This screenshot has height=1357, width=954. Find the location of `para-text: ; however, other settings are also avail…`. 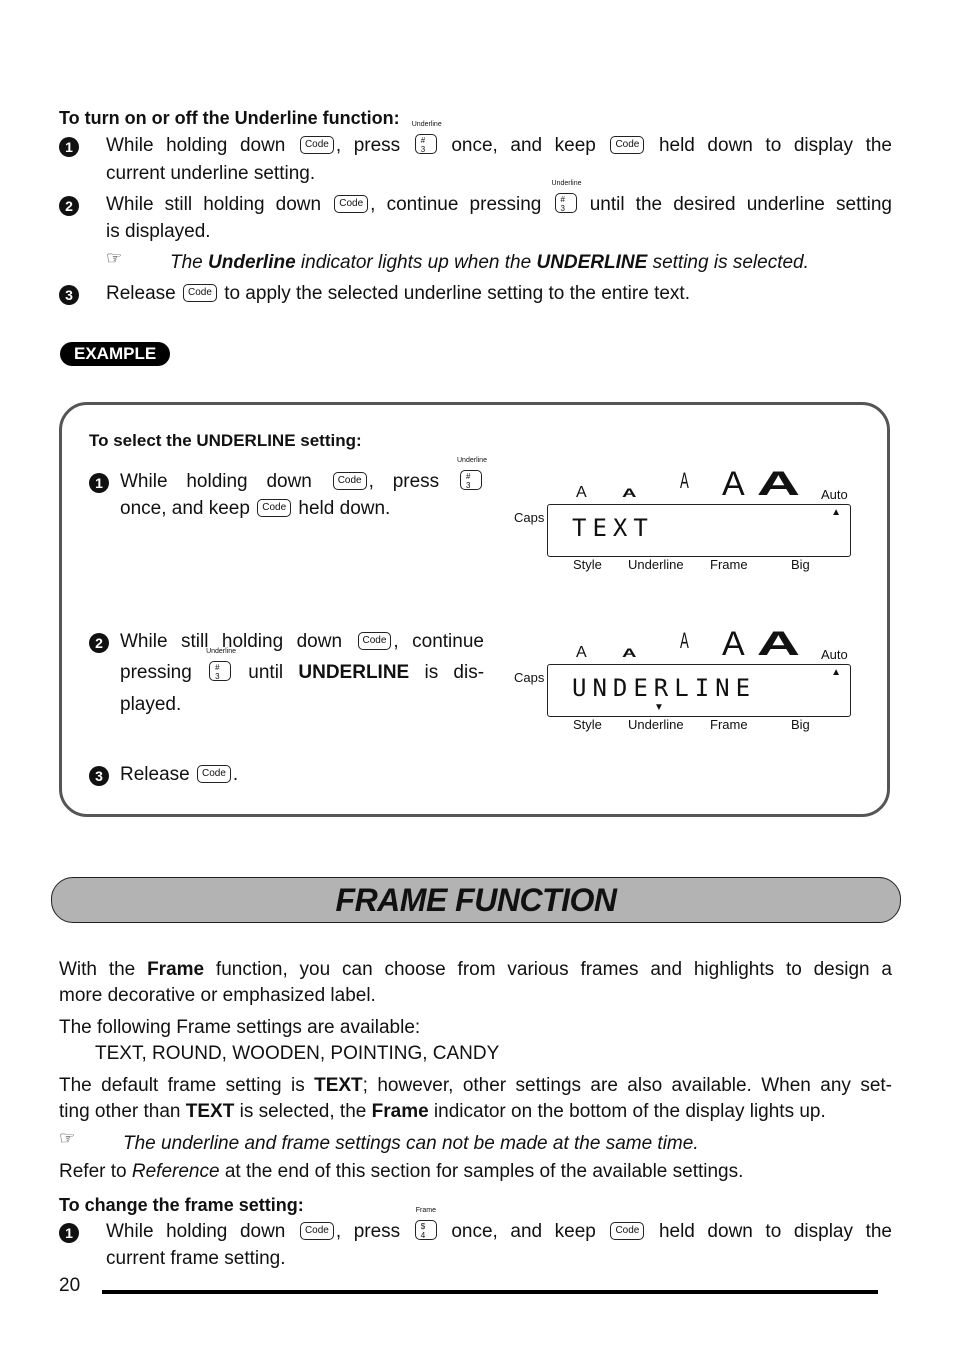

para-text: ; however, other settings are also avail… is located at coordinates (627, 1085).